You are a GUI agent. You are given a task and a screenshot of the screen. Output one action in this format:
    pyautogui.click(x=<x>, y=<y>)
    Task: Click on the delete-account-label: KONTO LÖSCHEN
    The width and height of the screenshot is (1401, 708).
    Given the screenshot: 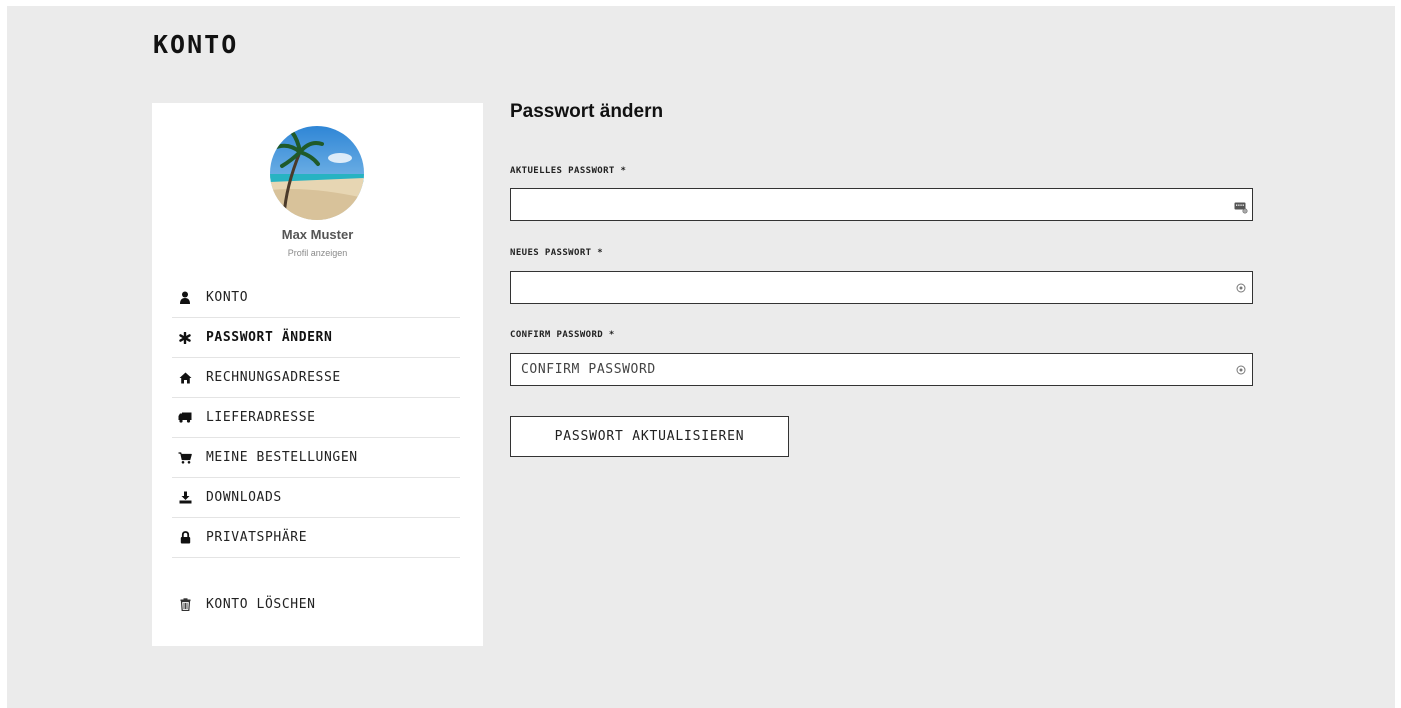 What is the action you would take?
    pyautogui.click(x=261, y=604)
    